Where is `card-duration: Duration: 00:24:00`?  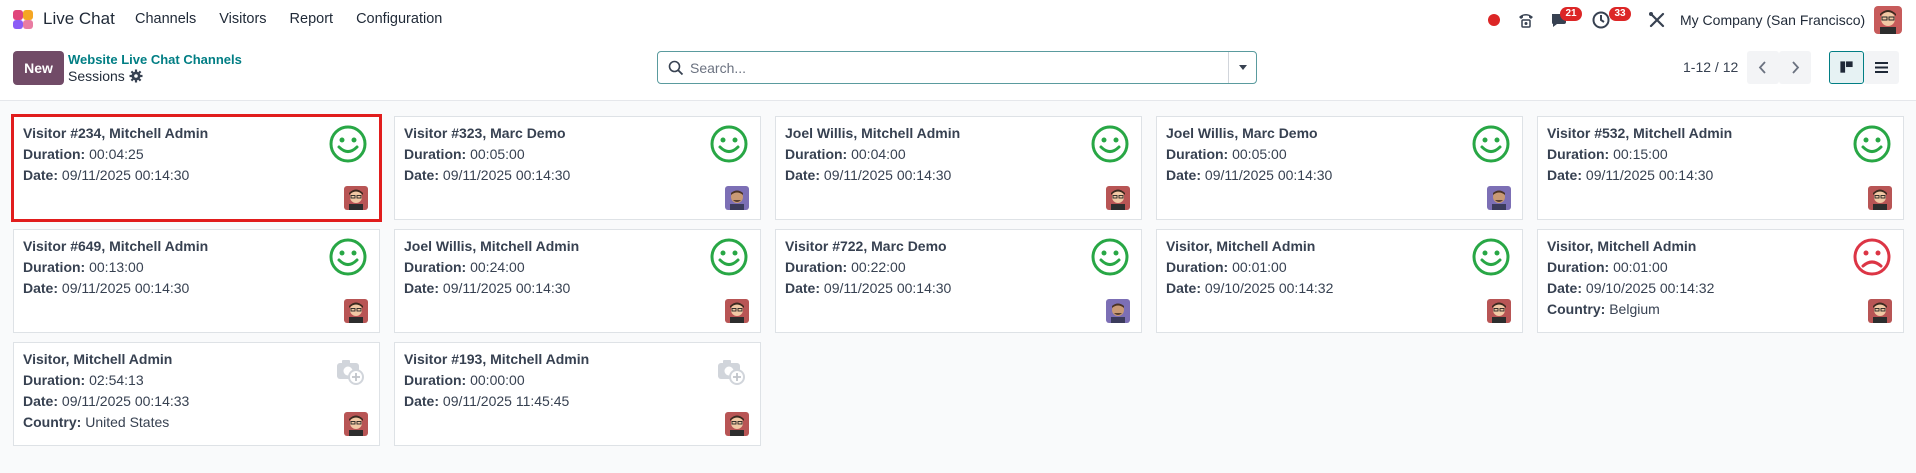 card-duration: Duration: 00:24:00 is located at coordinates (464, 267).